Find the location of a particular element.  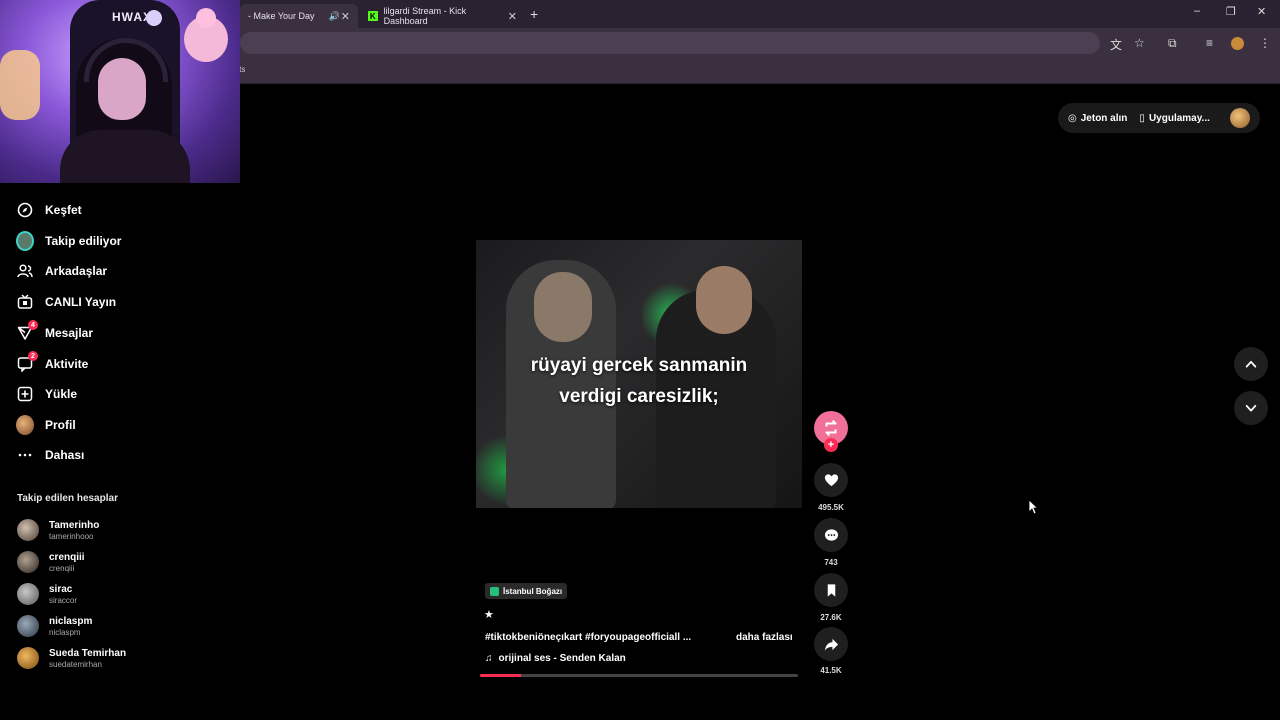

sidebar-item-friends: Arkadaşlar is located at coordinates (61, 271).